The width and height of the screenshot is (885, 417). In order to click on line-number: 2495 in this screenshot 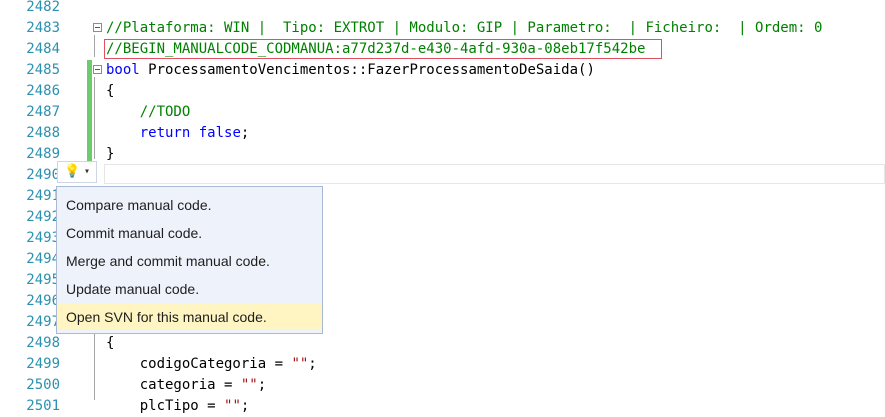, I will do `click(43, 280)`.